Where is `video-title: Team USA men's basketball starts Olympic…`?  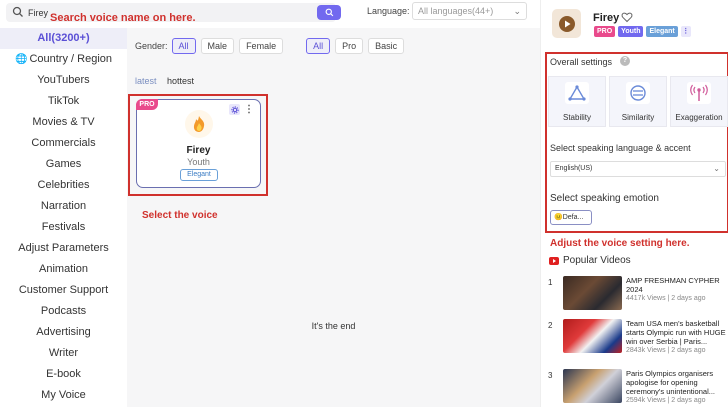 video-title: Team USA men's basketball starts Olympic… is located at coordinates (677, 337).